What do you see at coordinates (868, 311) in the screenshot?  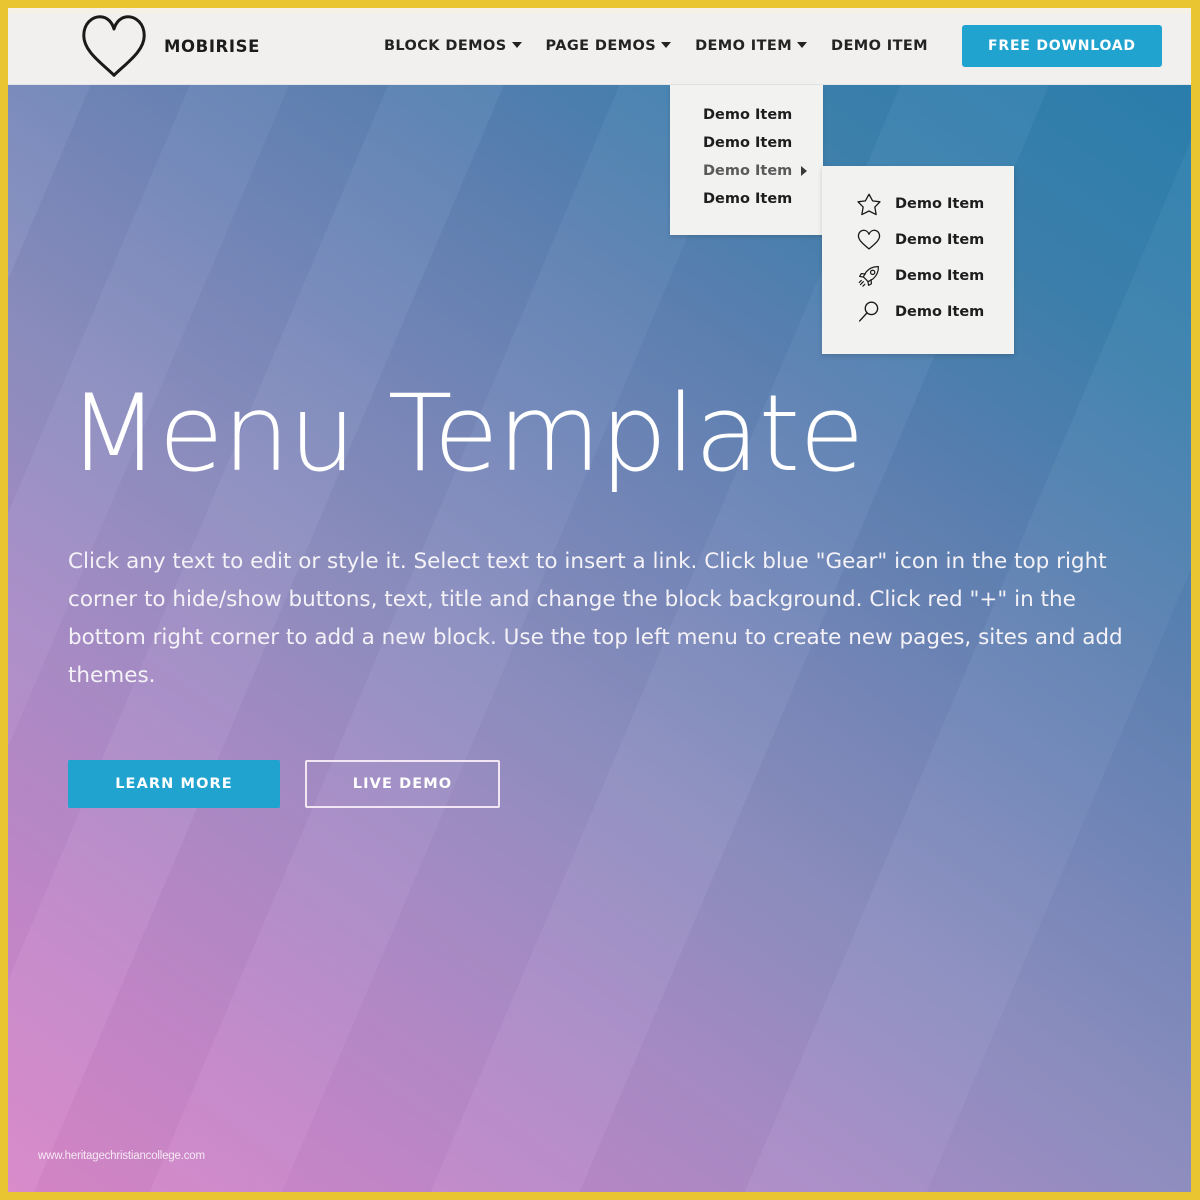 I see `magnifier-icon` at bounding box center [868, 311].